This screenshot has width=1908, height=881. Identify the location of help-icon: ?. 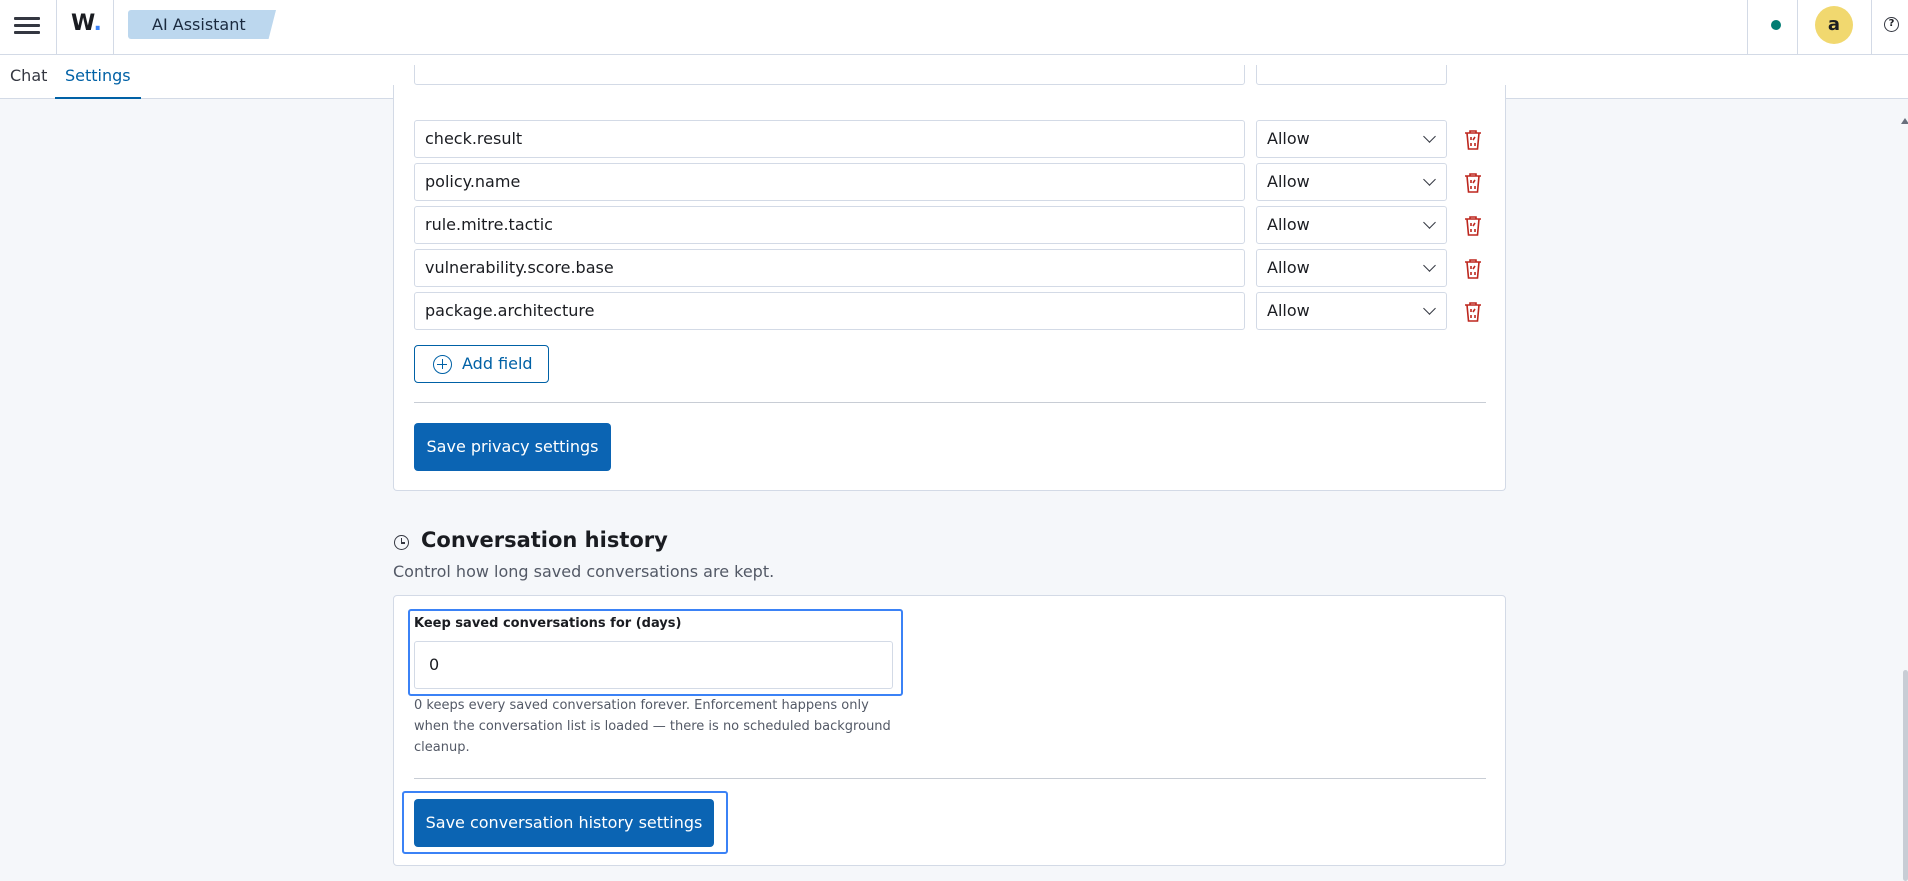
(1891, 24).